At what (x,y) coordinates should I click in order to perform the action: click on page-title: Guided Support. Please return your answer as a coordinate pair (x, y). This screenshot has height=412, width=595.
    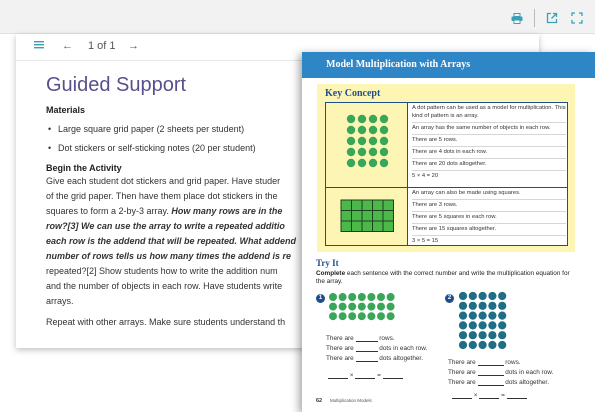
    Looking at the image, I should click on (116, 85).